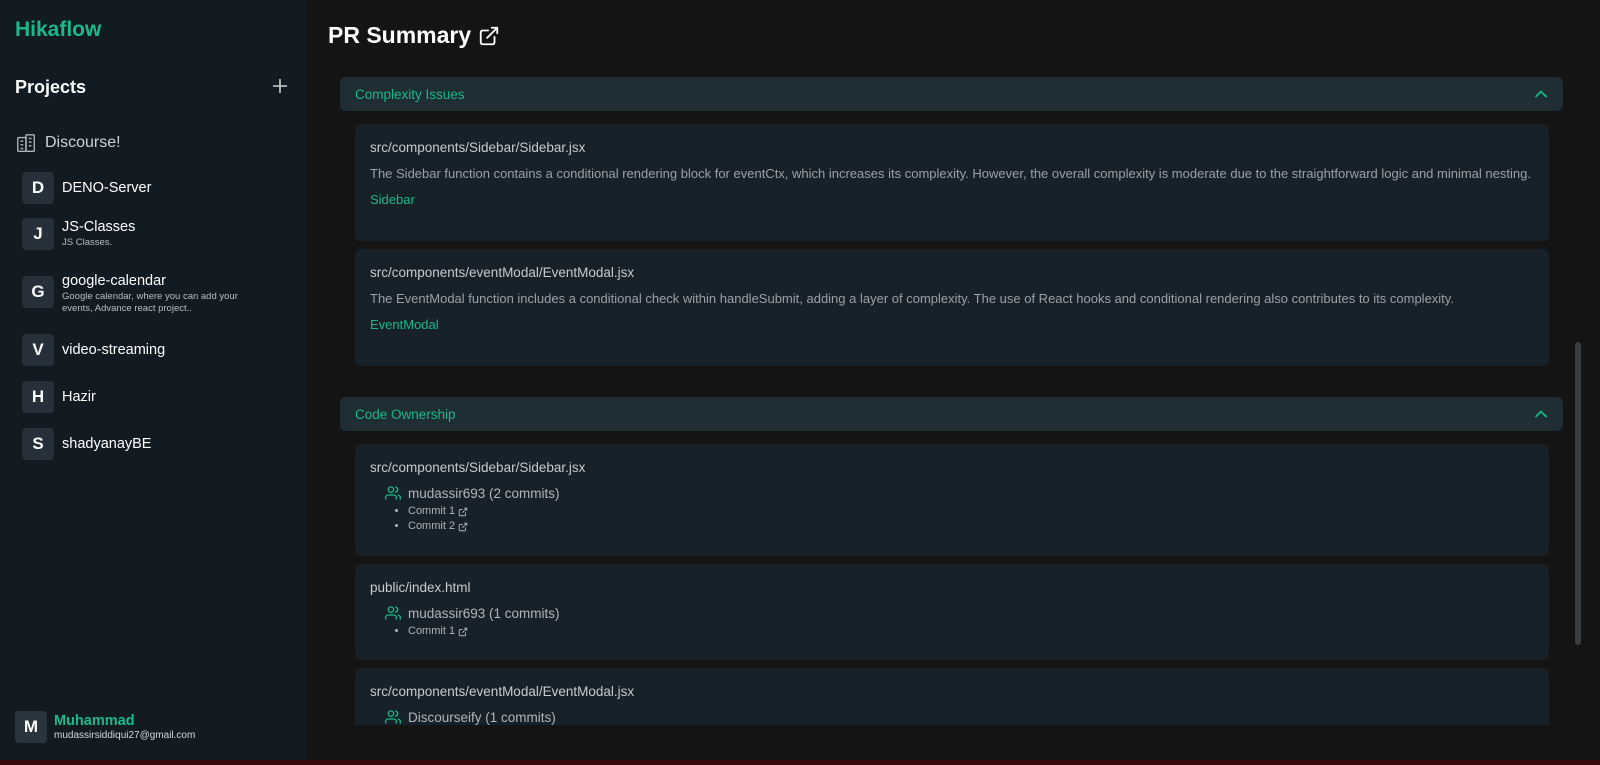 Image resolution: width=1600 pixels, height=765 pixels. I want to click on owner-row: Discourseify (1 commits), so click(959, 717).